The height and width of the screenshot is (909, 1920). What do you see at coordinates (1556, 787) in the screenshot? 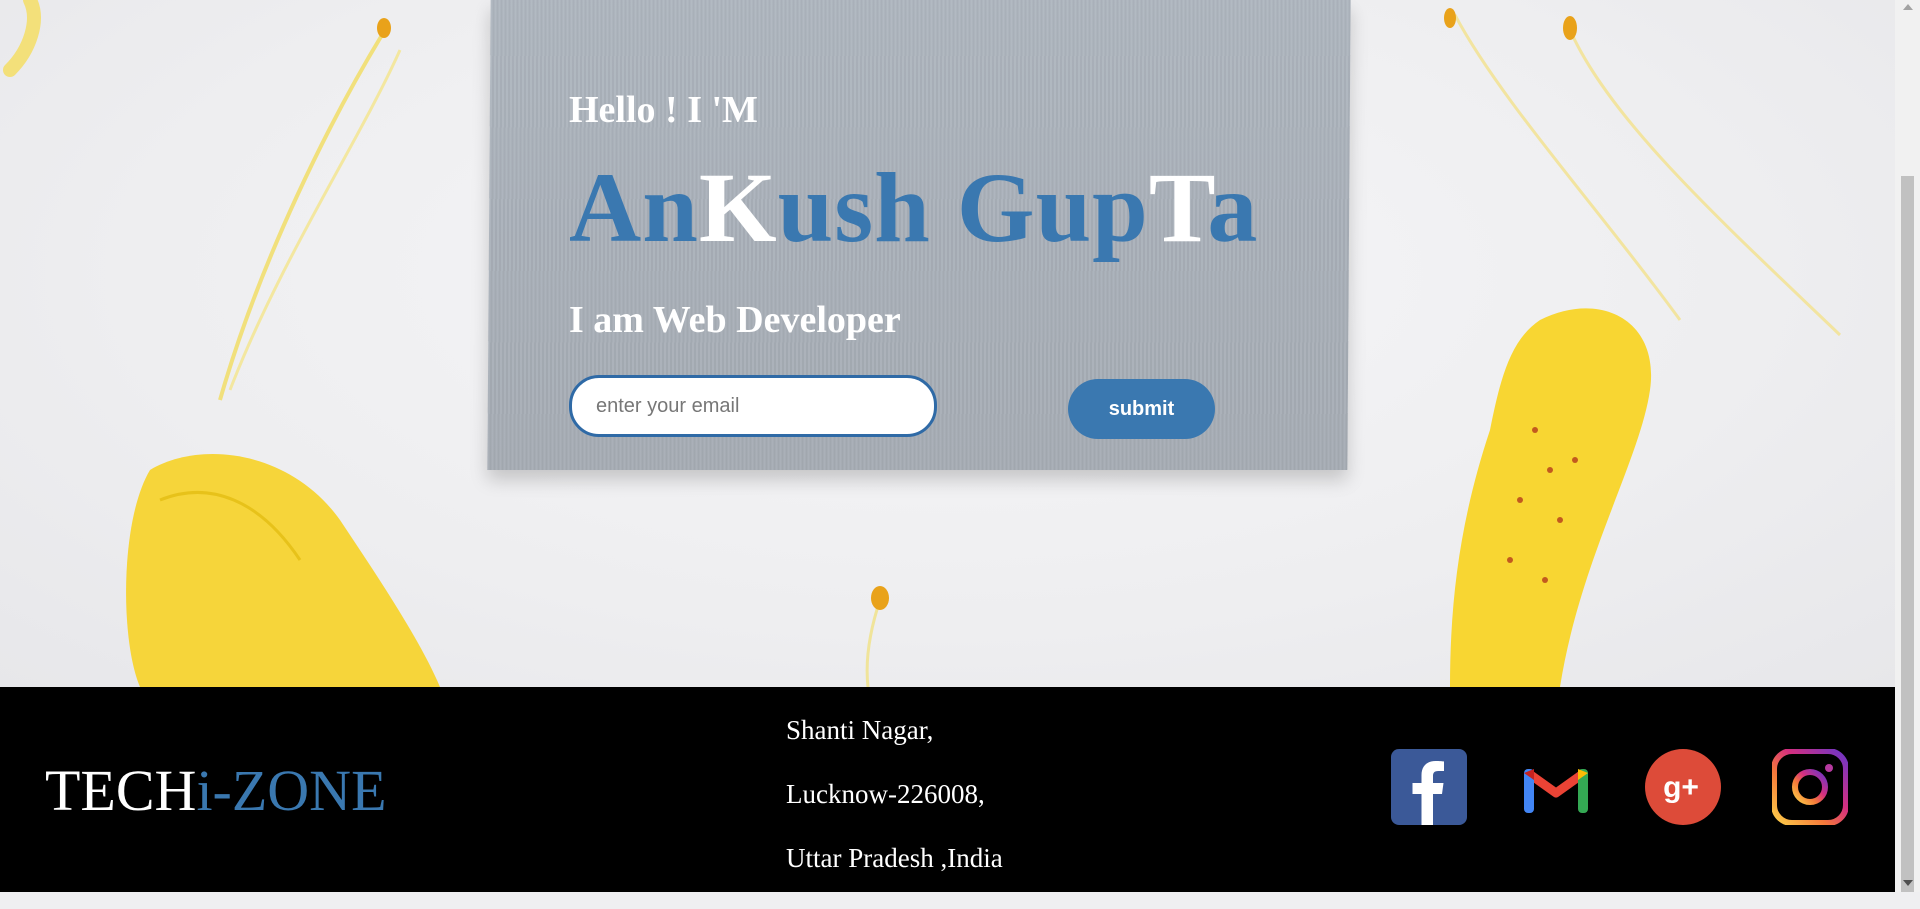
I see `gmail-icon` at bounding box center [1556, 787].